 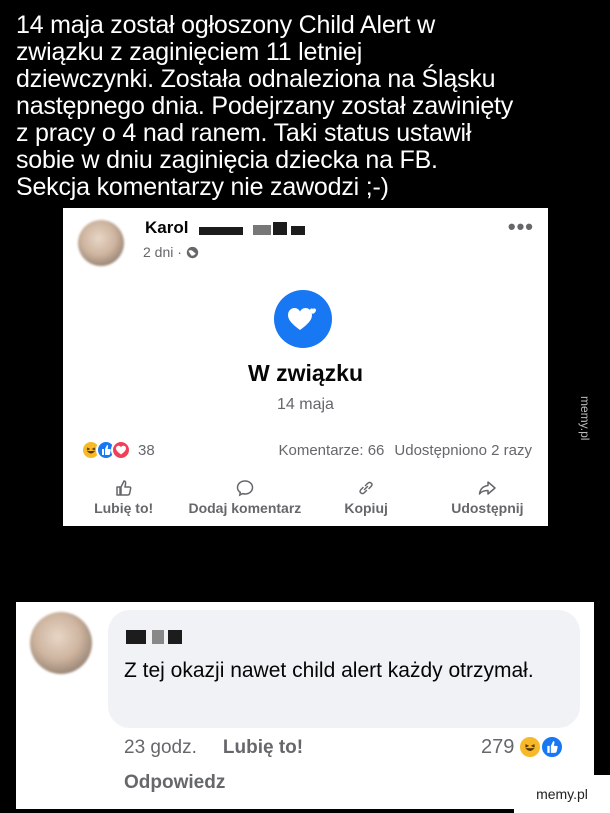 What do you see at coordinates (146, 450) in the screenshot?
I see `post-reaction-count: 38` at bounding box center [146, 450].